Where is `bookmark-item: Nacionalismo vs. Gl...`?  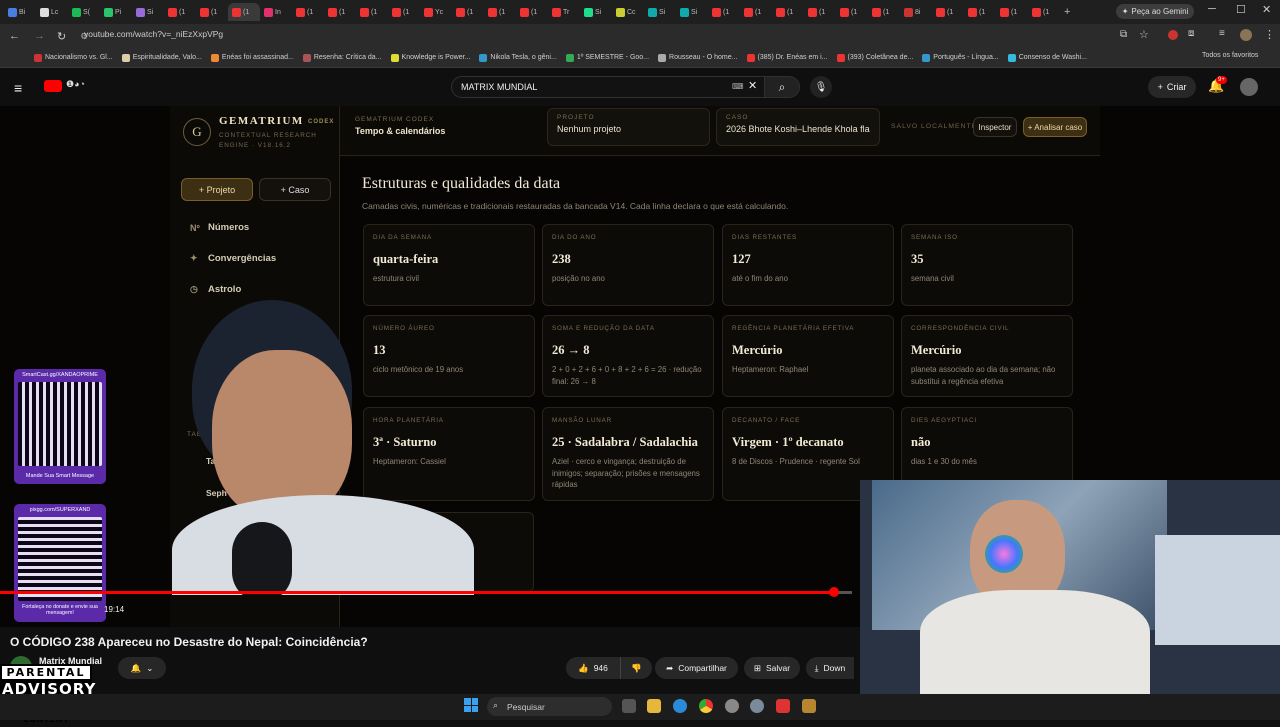 bookmark-item: Nacionalismo vs. Gl... is located at coordinates (73, 57).